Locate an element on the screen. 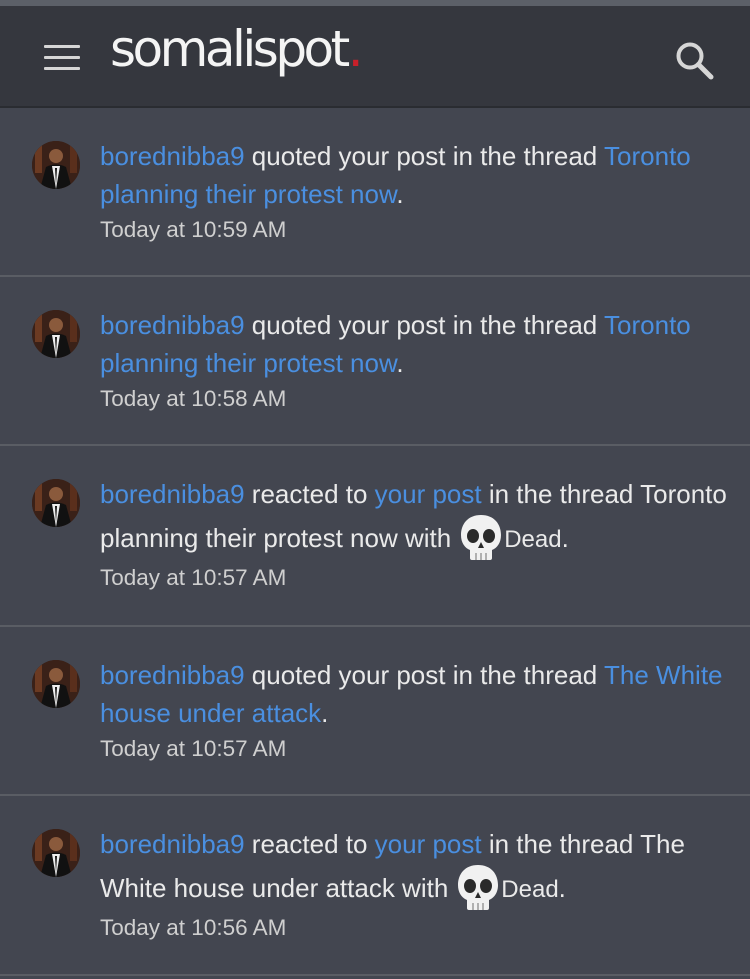 The width and height of the screenshot is (750, 979). app-header: somalispot. is located at coordinates (375, 57).